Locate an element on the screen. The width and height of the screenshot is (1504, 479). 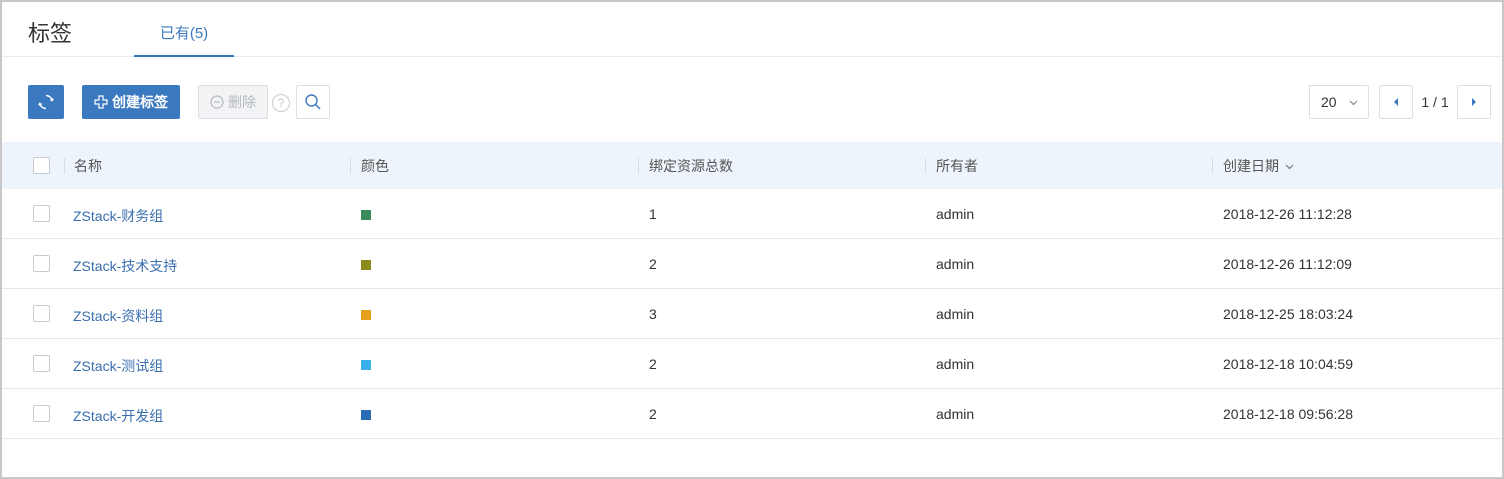
tag-name-link: ZStack-财务组 is located at coordinates (118, 216).